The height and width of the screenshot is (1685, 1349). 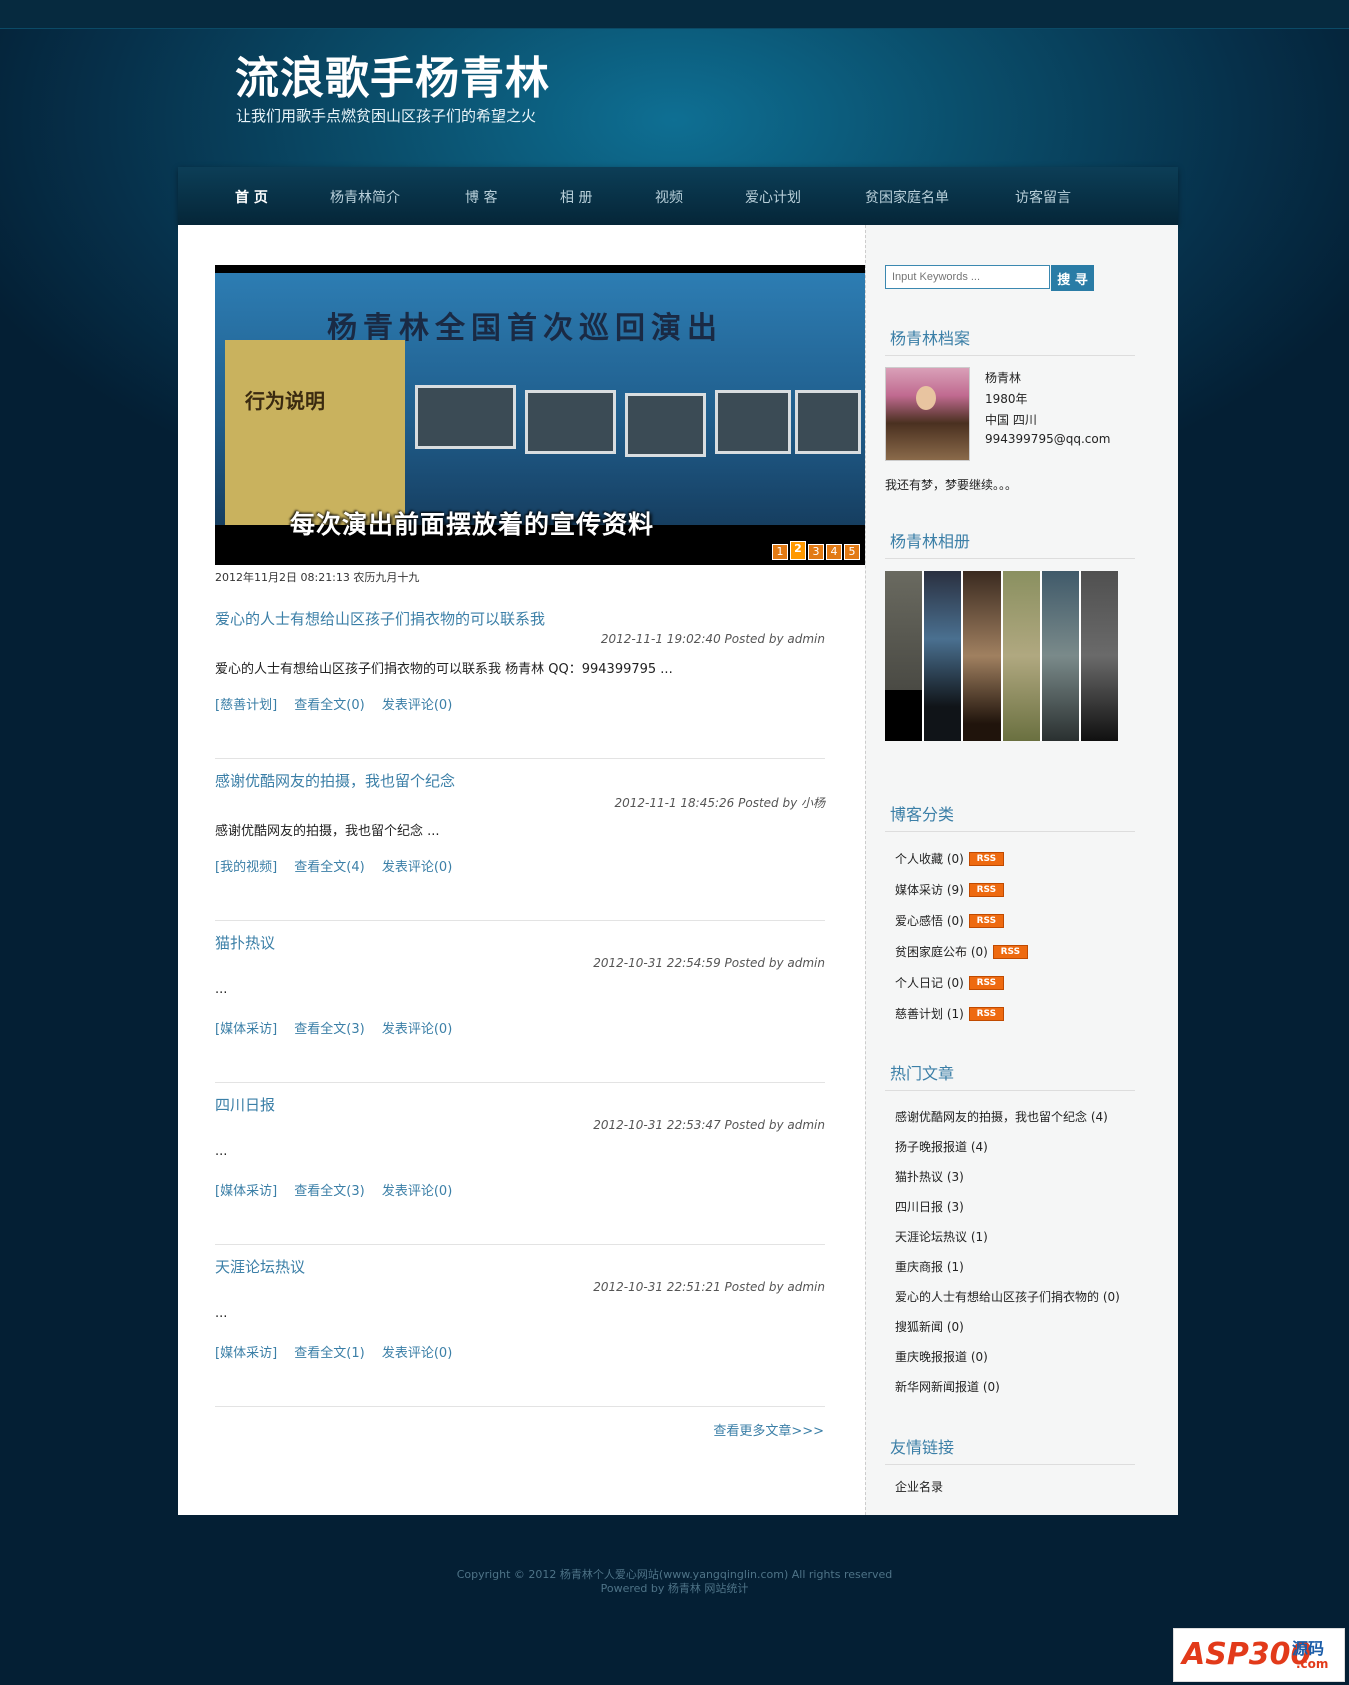 I want to click on post-title: 感谢优酷网友的拍摄，我也留个纪念, so click(x=335, y=780).